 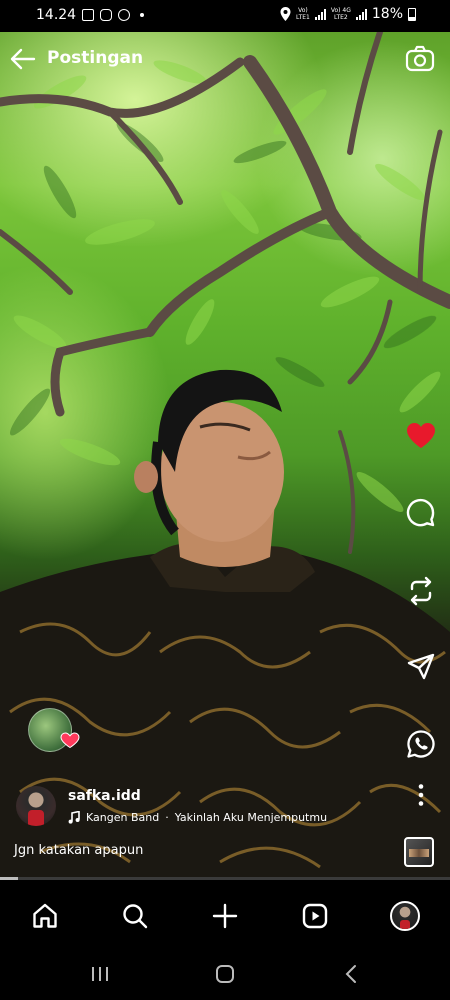 I want to click on repost-button, so click(x=421, y=591).